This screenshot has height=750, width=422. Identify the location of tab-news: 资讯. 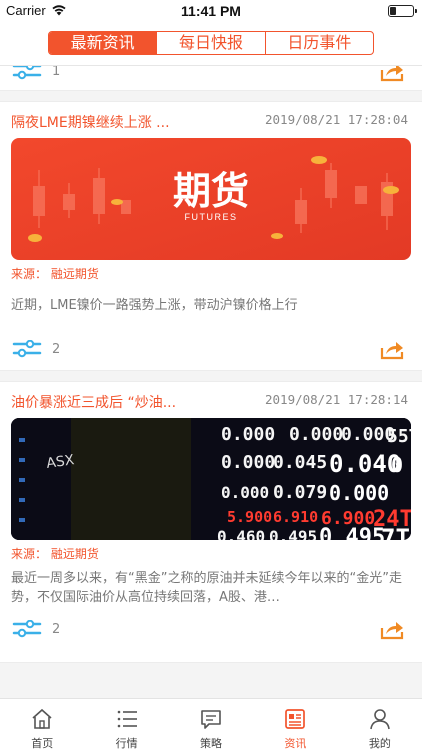
(295, 724).